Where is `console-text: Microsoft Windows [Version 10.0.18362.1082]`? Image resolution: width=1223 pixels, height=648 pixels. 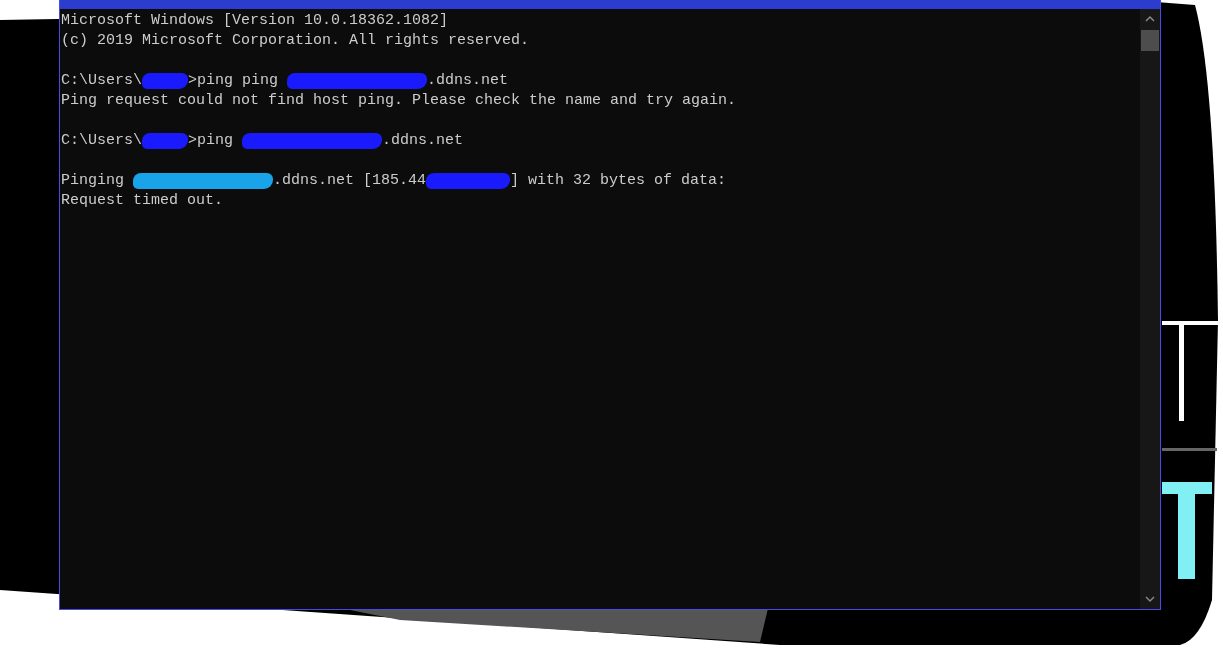
console-text: Microsoft Windows [Version 10.0.18362.1082] is located at coordinates (255, 21).